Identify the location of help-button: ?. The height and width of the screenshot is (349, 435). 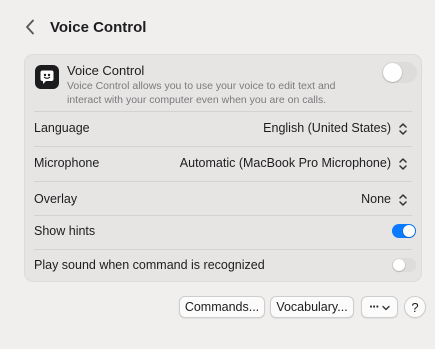
(415, 307).